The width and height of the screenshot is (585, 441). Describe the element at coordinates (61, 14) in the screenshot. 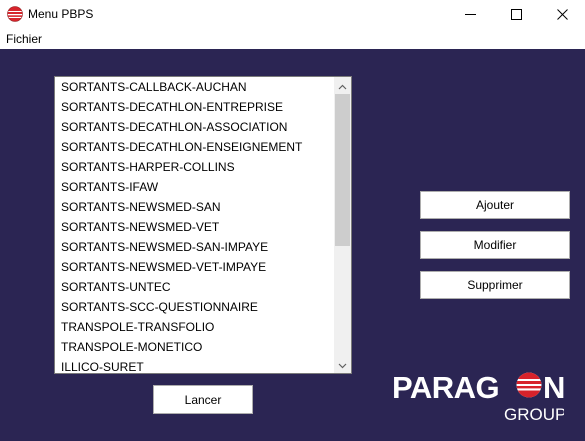

I see `window-title: Menu PBPS` at that location.